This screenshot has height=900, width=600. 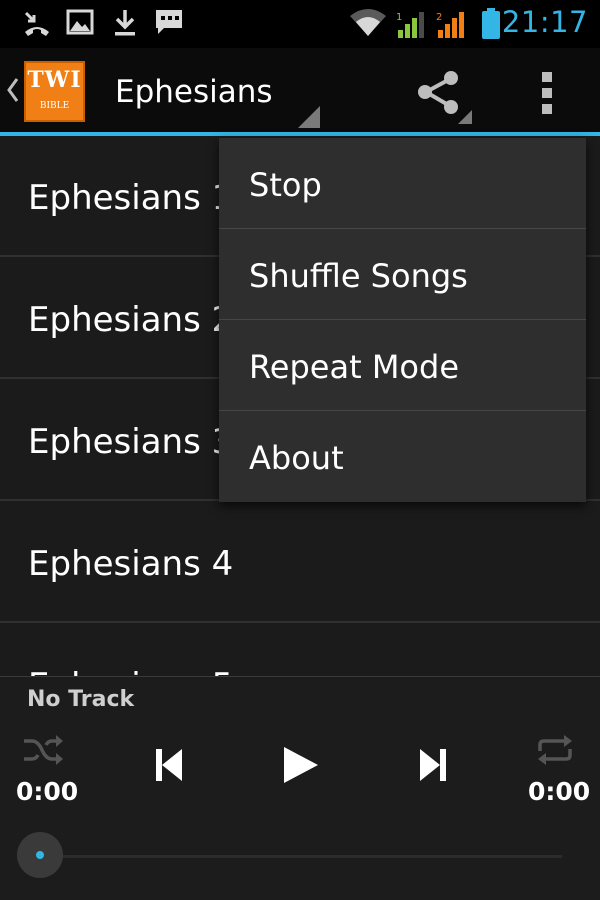 I want to click on overflow-menu-button, so click(x=548, y=94).